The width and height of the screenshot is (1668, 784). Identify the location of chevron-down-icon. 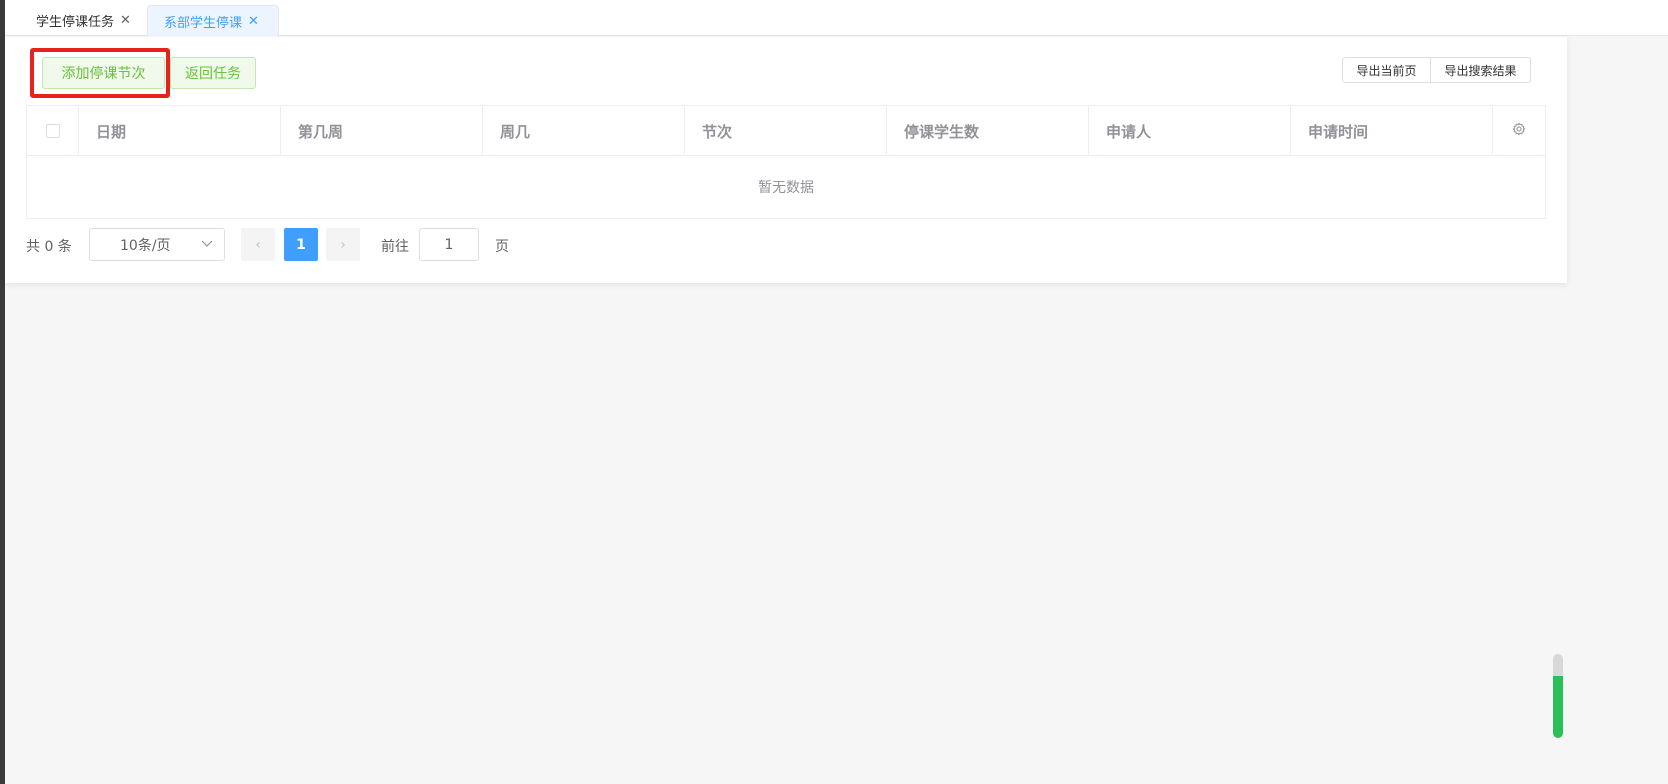
(207, 245).